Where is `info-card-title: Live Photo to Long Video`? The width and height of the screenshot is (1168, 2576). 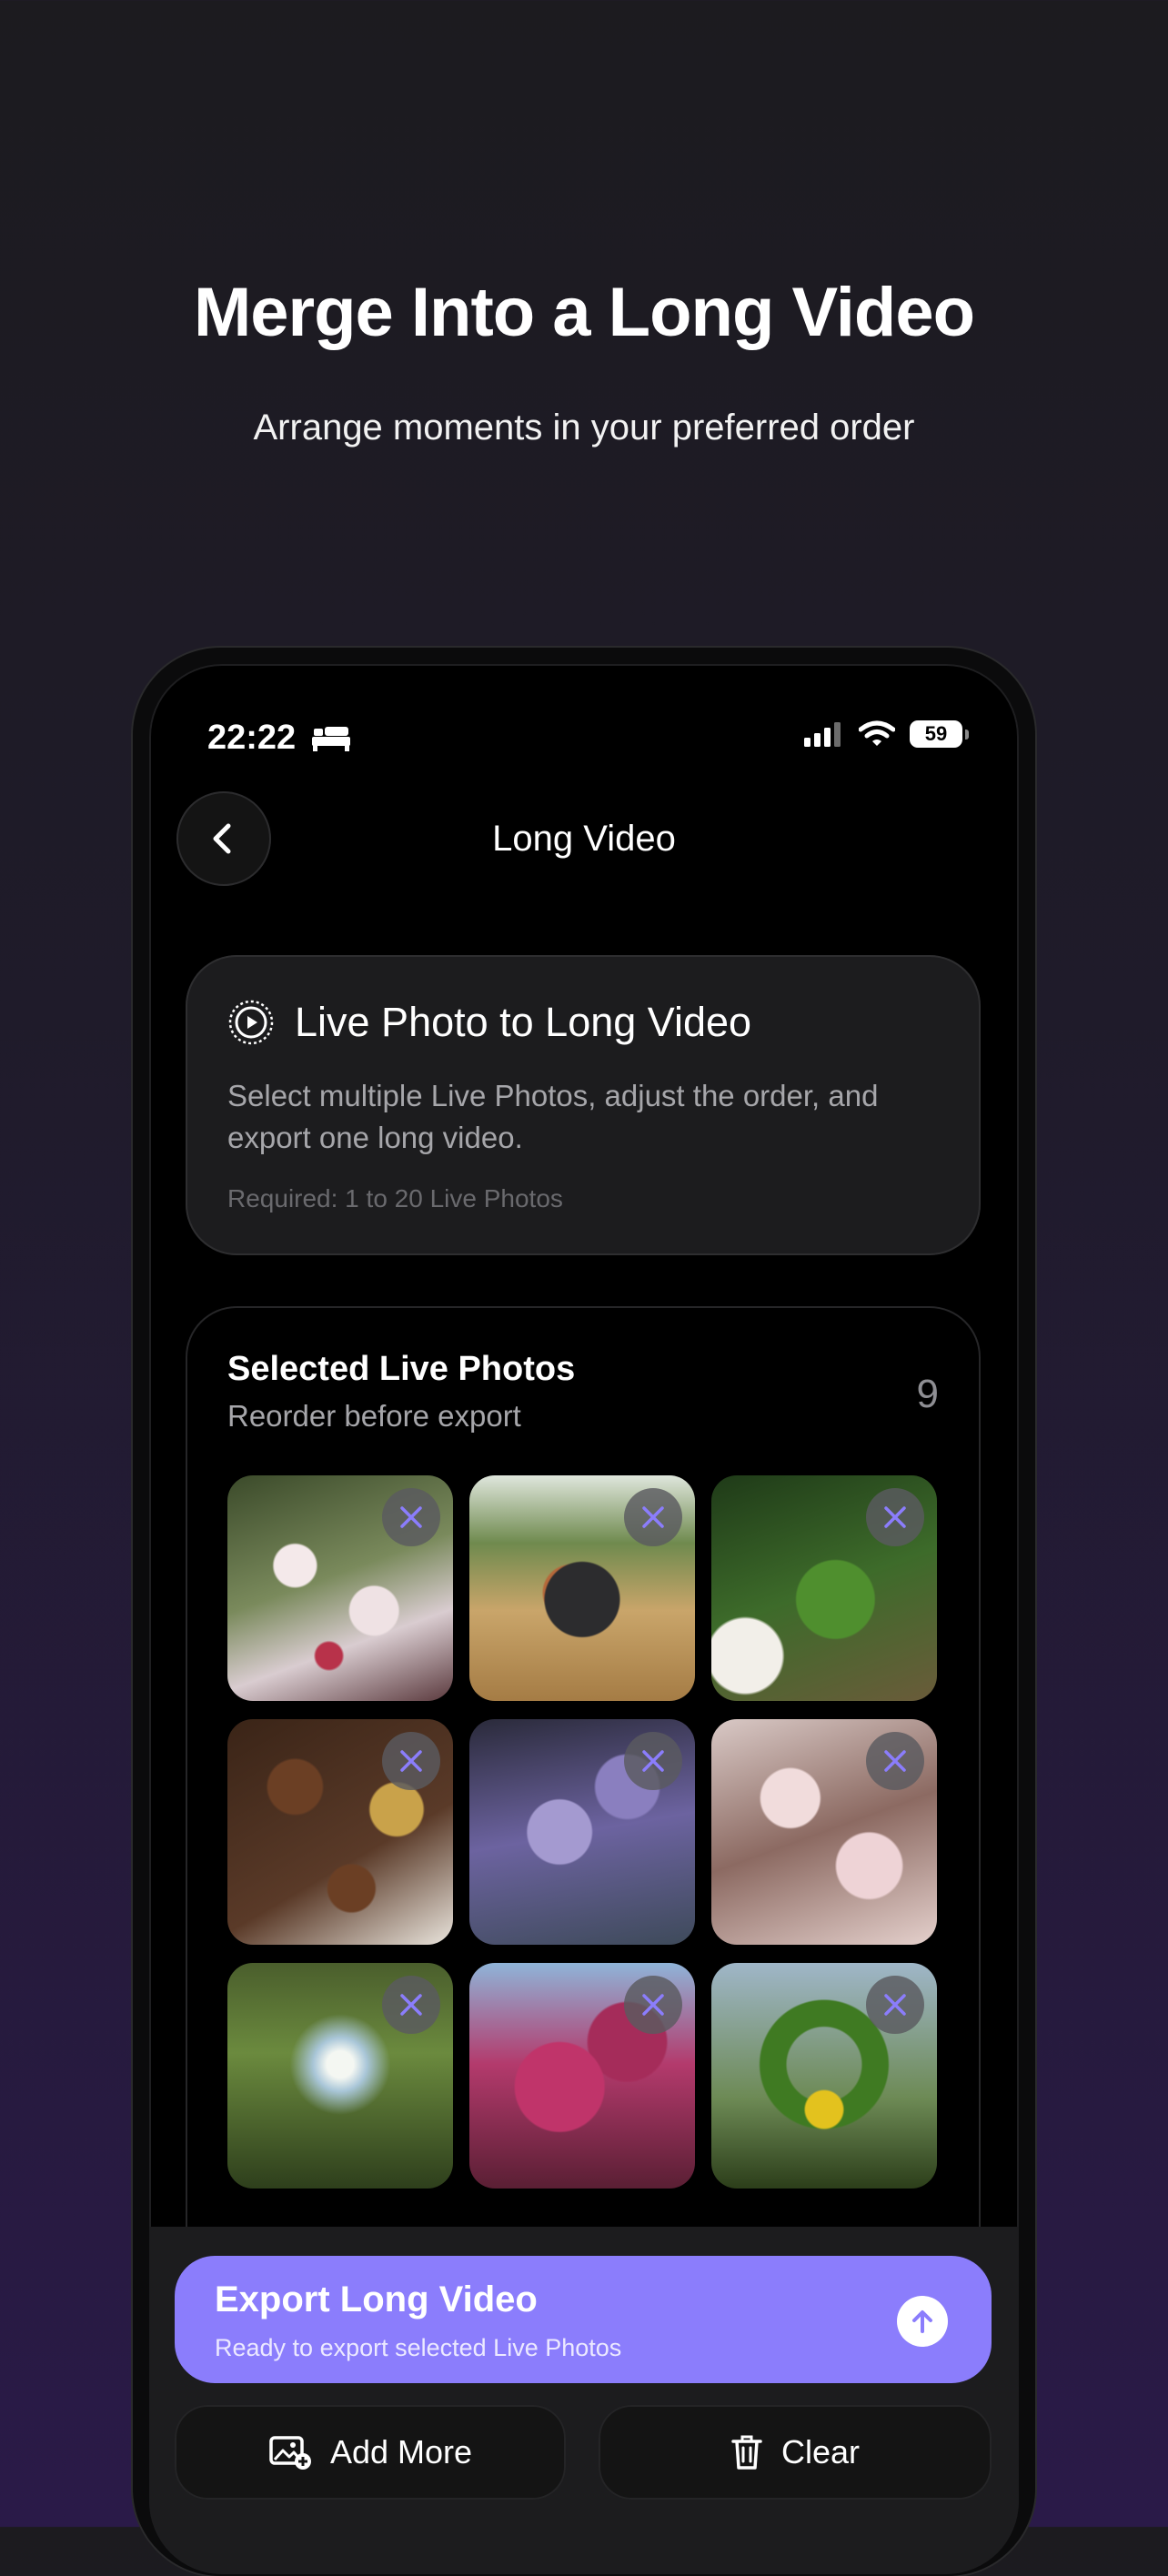 info-card-title: Live Photo to Long Video is located at coordinates (523, 1022).